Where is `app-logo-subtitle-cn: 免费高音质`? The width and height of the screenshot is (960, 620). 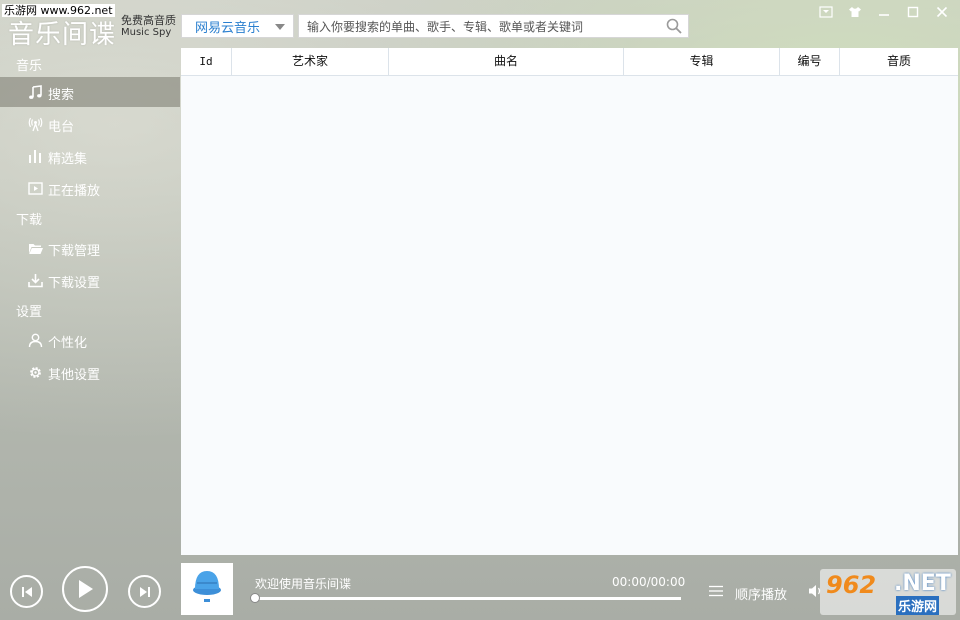
app-logo-subtitle-cn: 免费高音质 is located at coordinates (148, 20).